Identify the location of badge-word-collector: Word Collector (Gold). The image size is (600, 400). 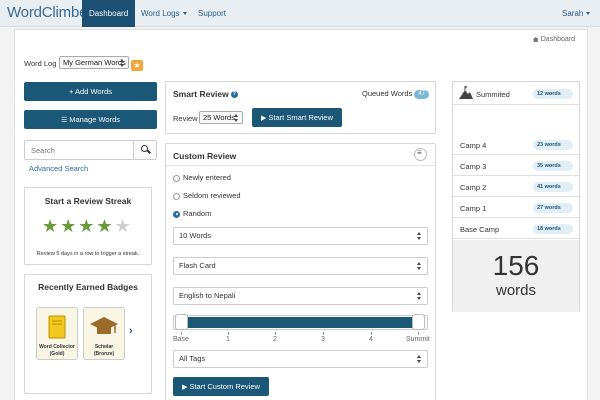
(57, 333).